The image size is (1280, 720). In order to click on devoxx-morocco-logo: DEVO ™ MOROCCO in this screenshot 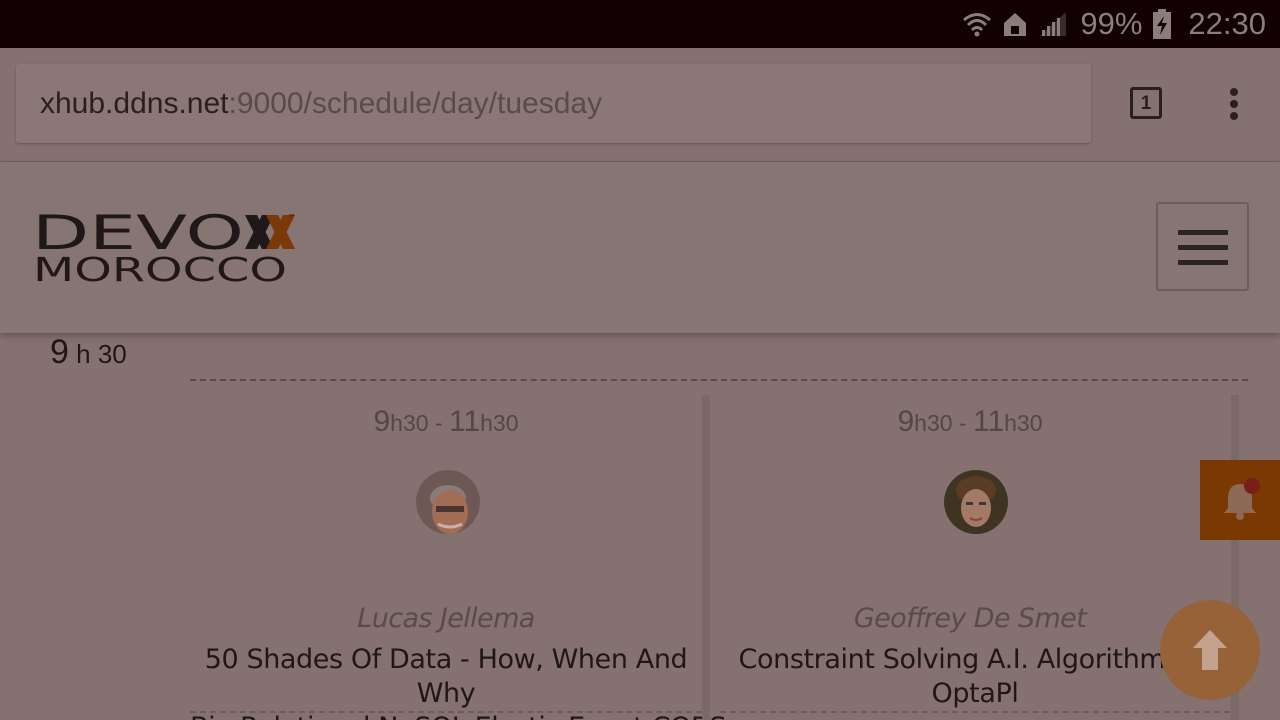, I will do `click(168, 247)`.